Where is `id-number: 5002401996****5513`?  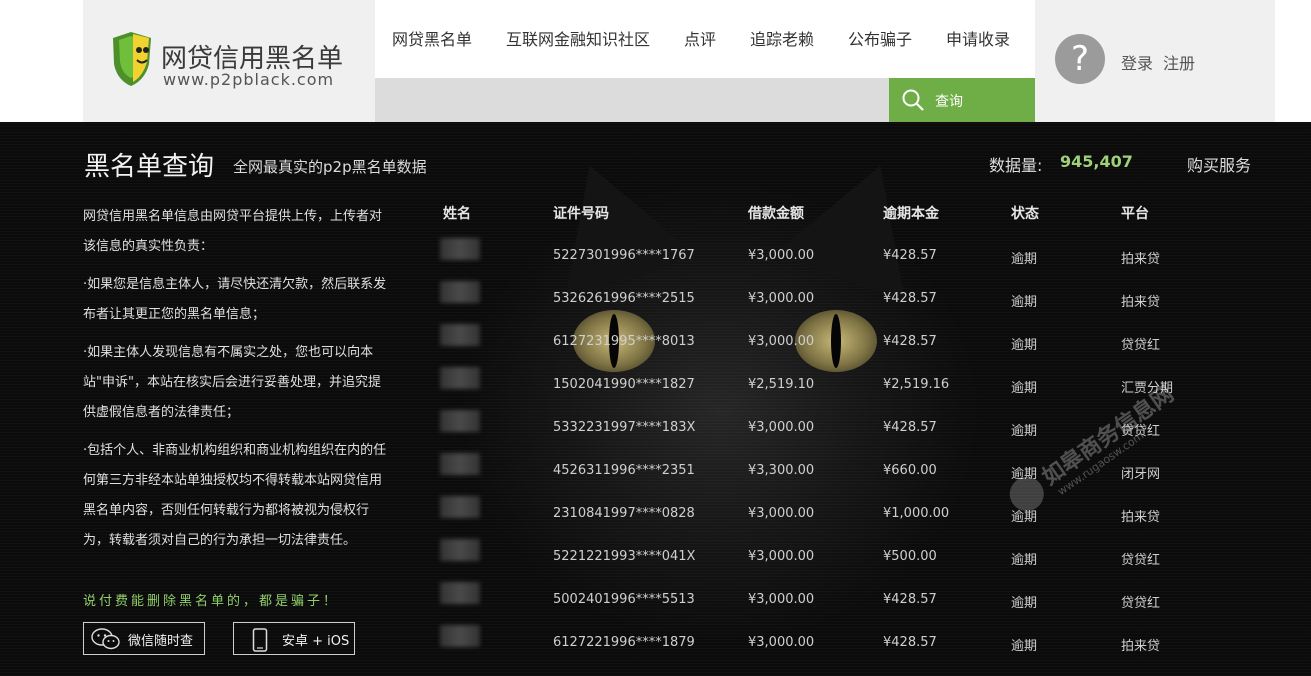
id-number: 5002401996****5513 is located at coordinates (624, 599).